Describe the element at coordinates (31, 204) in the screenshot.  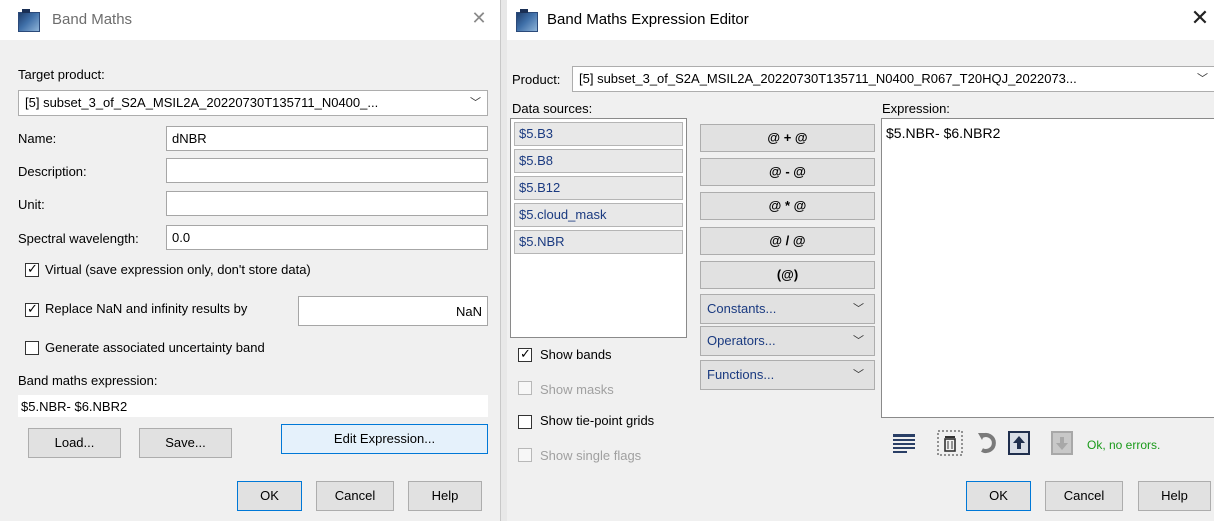
I see `unit-label: Unit:` at that location.